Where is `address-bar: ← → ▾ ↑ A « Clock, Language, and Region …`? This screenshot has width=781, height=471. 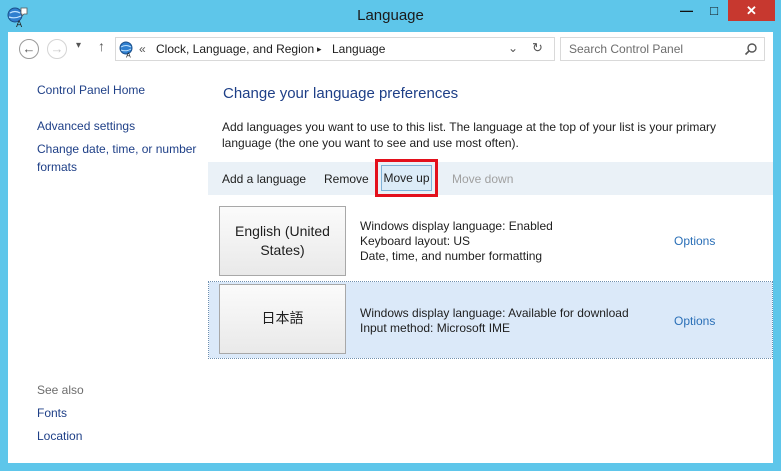 address-bar: ← → ▾ ↑ A « Clock, Language, and Region … is located at coordinates (390, 48).